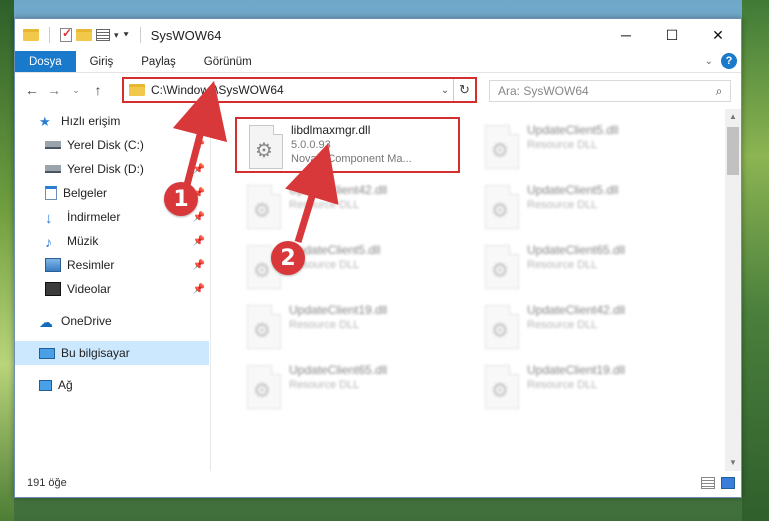  What do you see at coordinates (576, 370) in the screenshot?
I see `file-name: UpdateClient19.dll` at bounding box center [576, 370].